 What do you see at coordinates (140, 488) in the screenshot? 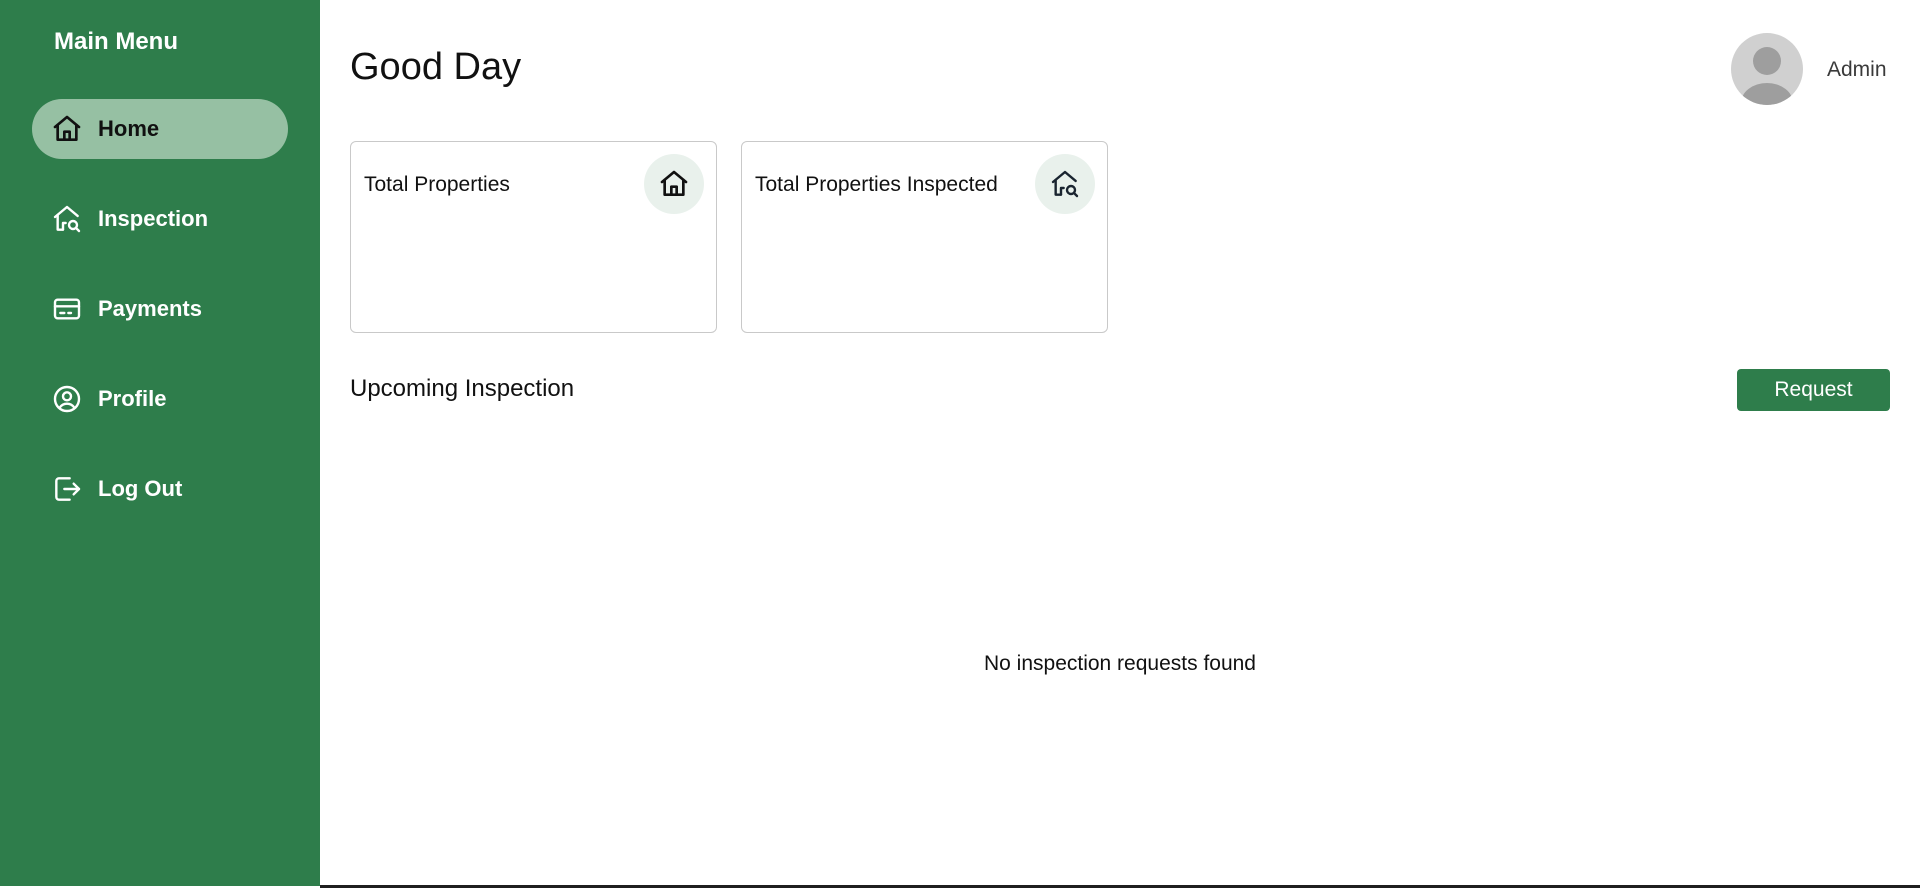
I see `sidebar-item-label: Log Out` at bounding box center [140, 488].